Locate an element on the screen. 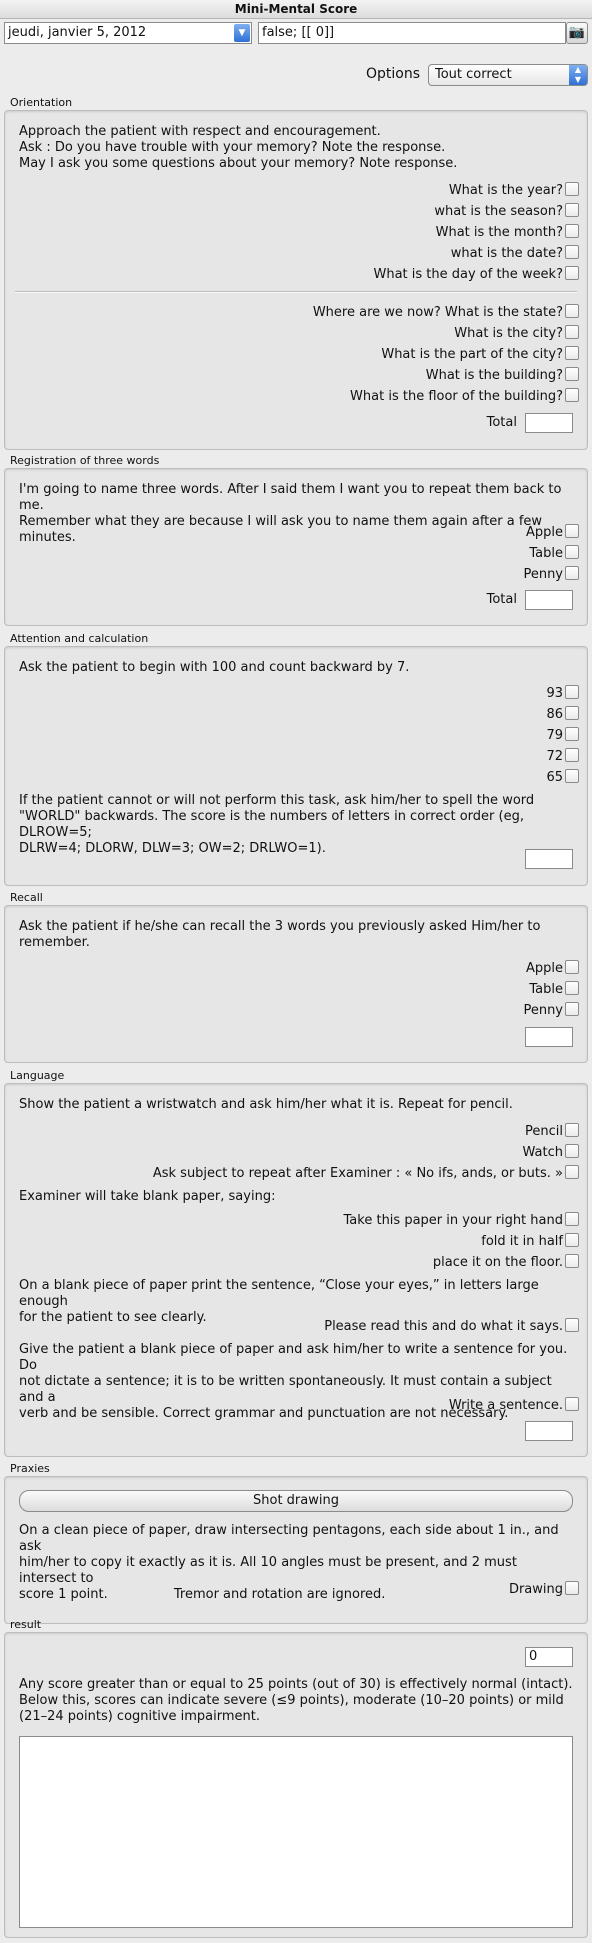 The height and width of the screenshot is (1943, 592). result-score-field: 0 is located at coordinates (549, 1657).